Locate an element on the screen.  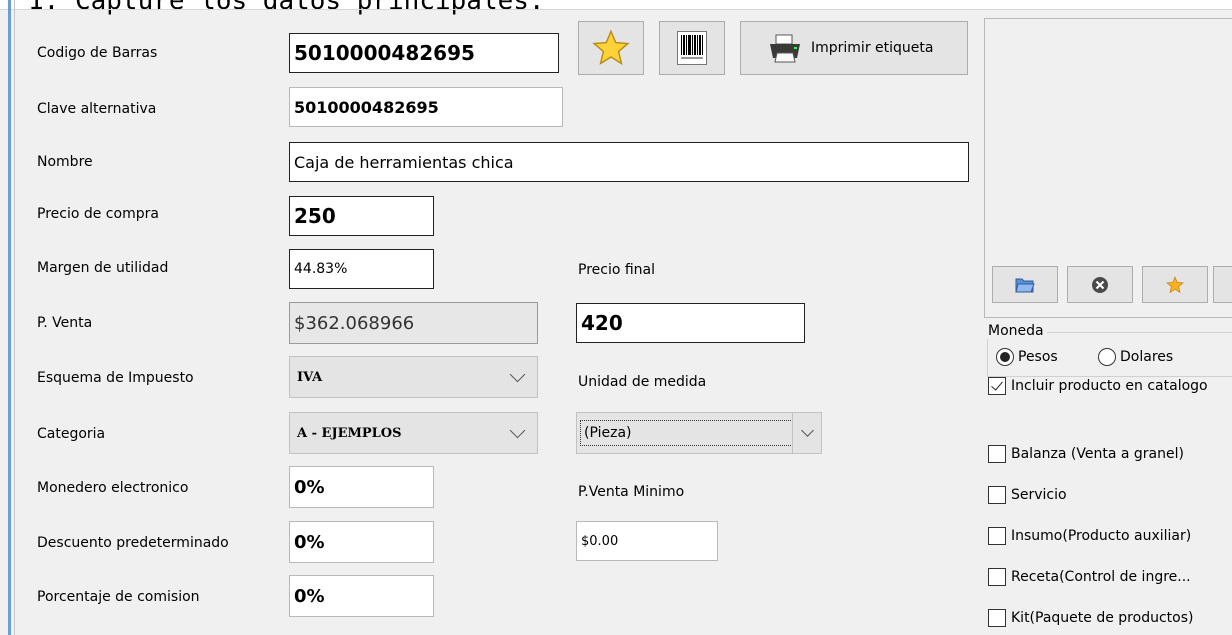
option-include-catalog: Incluir producto en catalogo is located at coordinates (1098, 386).